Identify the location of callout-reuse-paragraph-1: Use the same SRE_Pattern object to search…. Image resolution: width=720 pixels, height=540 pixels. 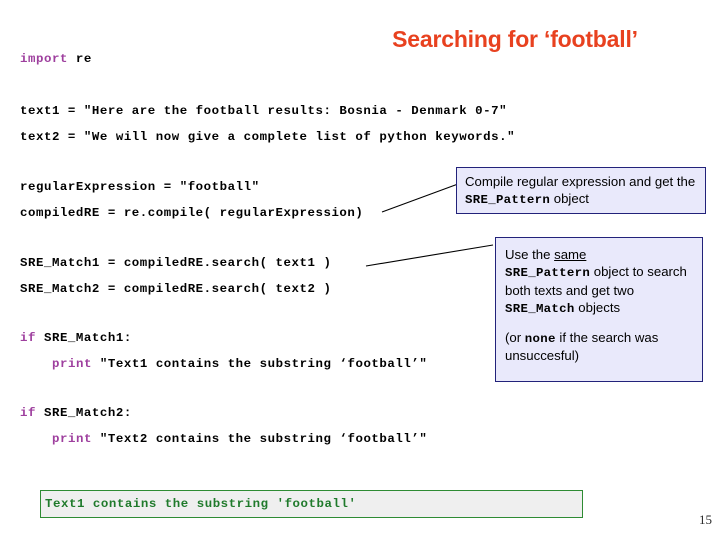
(600, 282).